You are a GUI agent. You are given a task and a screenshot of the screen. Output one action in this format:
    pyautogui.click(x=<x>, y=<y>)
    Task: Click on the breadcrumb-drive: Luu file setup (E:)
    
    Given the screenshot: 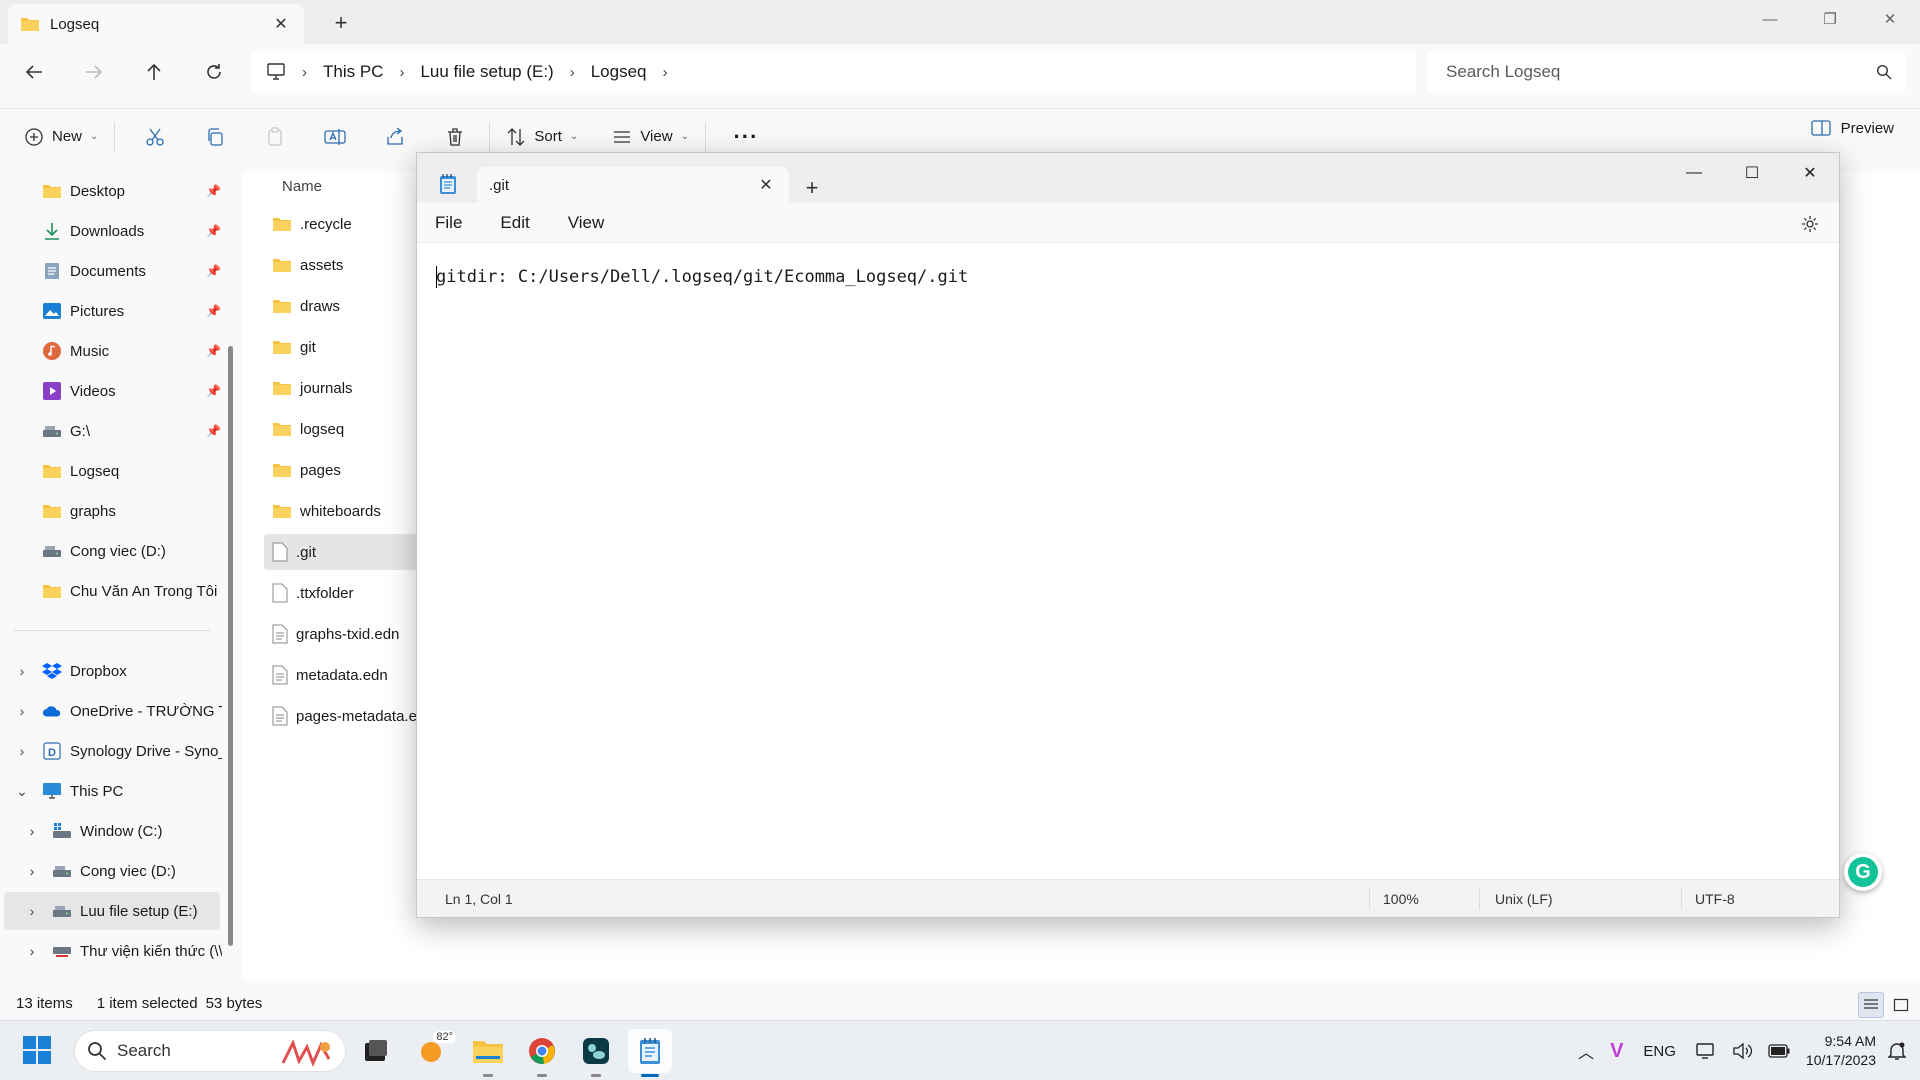 What is the action you would take?
    pyautogui.click(x=486, y=72)
    